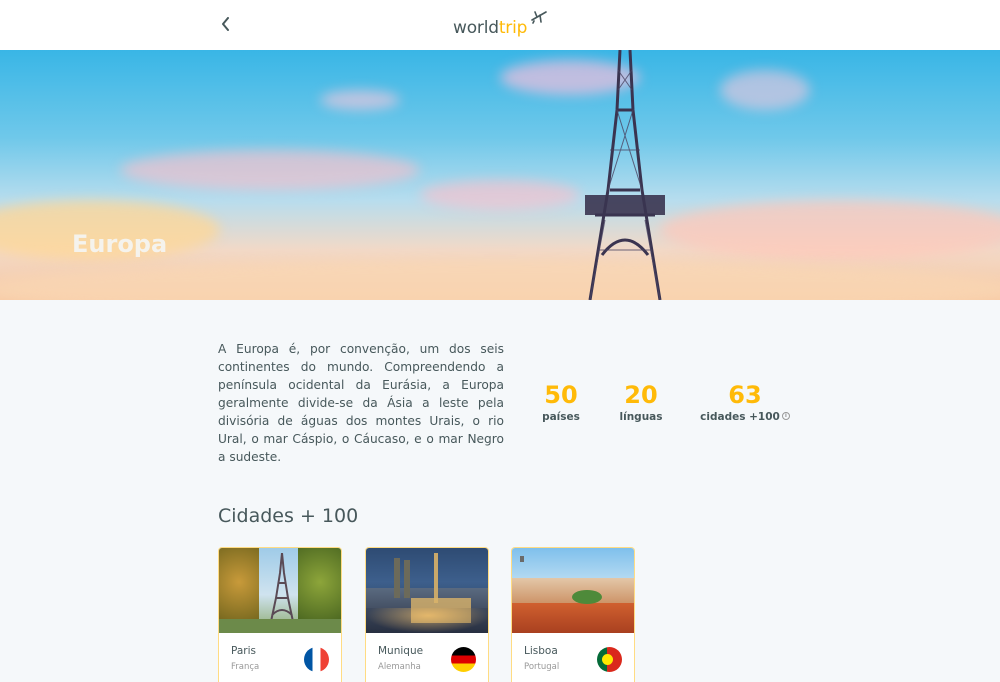 This screenshot has width=1000, height=682. Describe the element at coordinates (427, 657) in the screenshot. I see `card-body: Munique Alemanha` at that location.